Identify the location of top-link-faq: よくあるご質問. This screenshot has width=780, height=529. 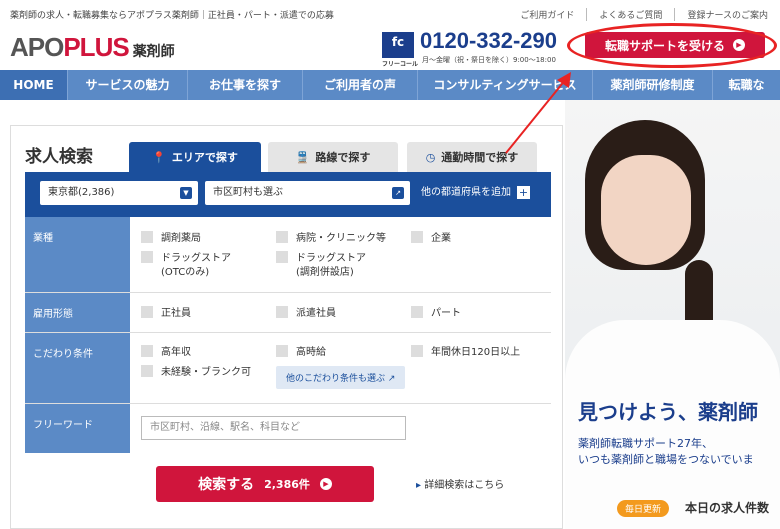
(630, 14).